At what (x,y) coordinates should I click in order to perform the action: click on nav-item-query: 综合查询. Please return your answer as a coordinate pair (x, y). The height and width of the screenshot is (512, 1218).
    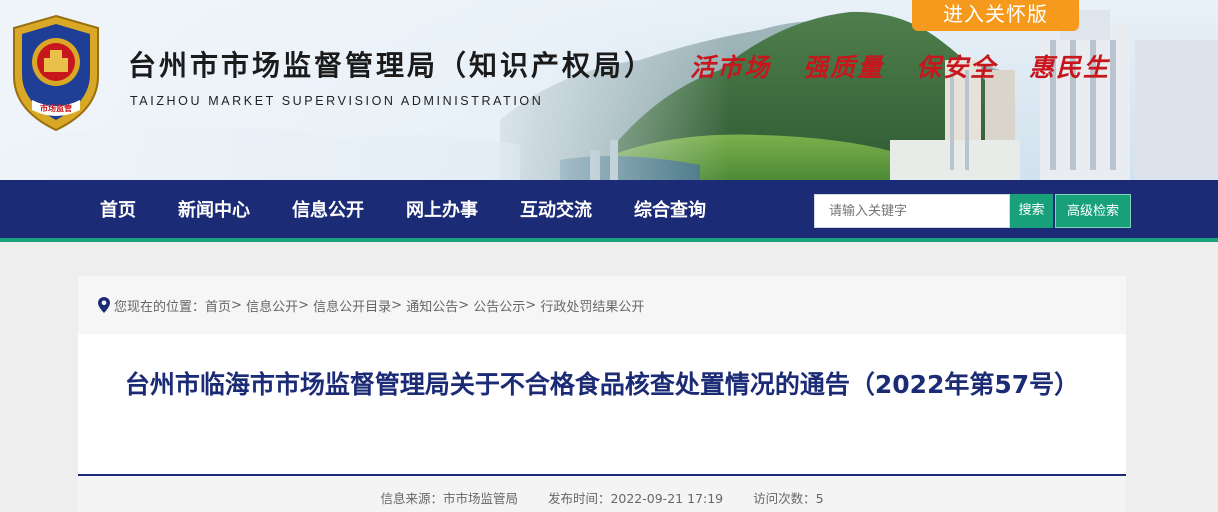
    Looking at the image, I should click on (670, 211).